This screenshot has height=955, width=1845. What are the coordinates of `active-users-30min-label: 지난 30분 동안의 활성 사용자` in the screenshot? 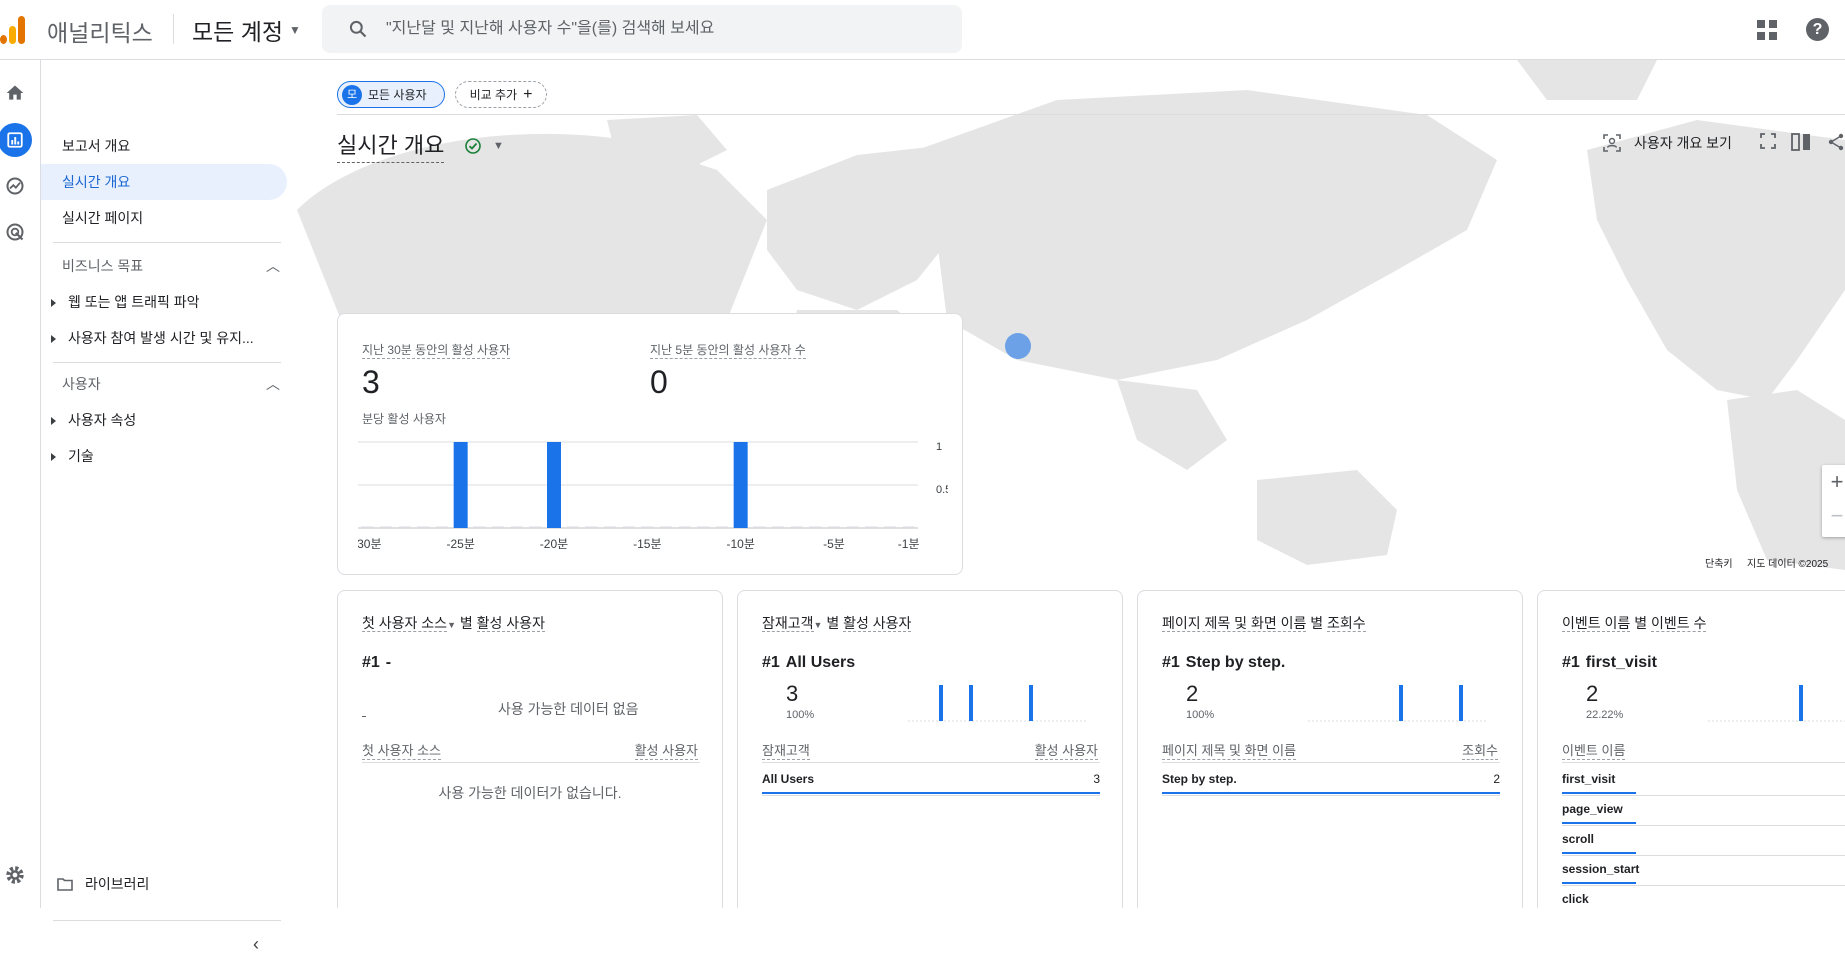 It's located at (436, 350).